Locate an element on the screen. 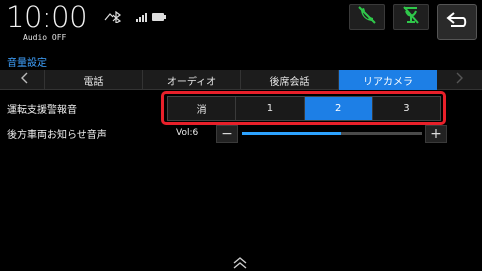 The height and width of the screenshot is (271, 482). battery-icon is located at coordinates (159, 17).